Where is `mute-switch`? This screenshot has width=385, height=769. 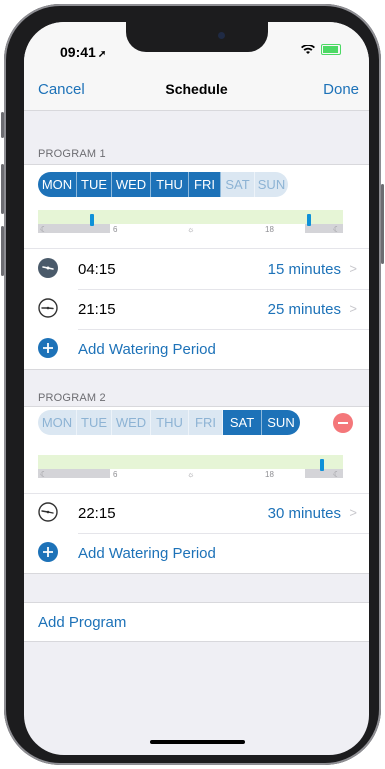 mute-switch is located at coordinates (2, 125).